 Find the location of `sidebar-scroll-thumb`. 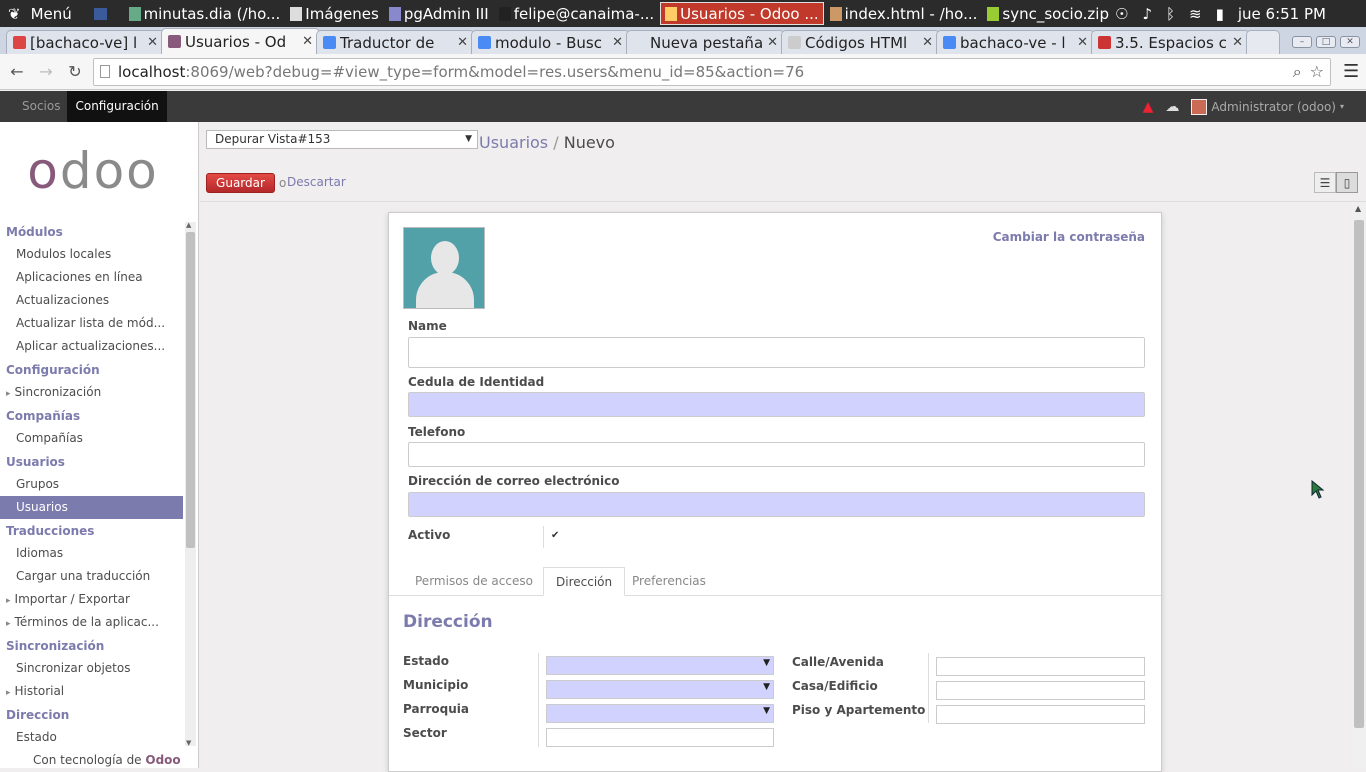

sidebar-scroll-thumb is located at coordinates (190, 390).